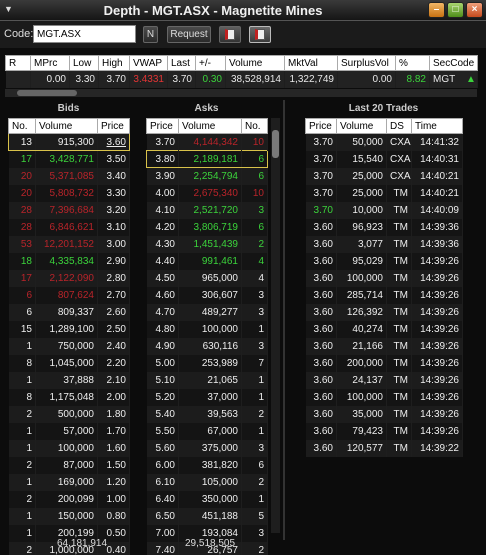  I want to click on ask-row: 6.00 381,820 6, so click(207, 465).